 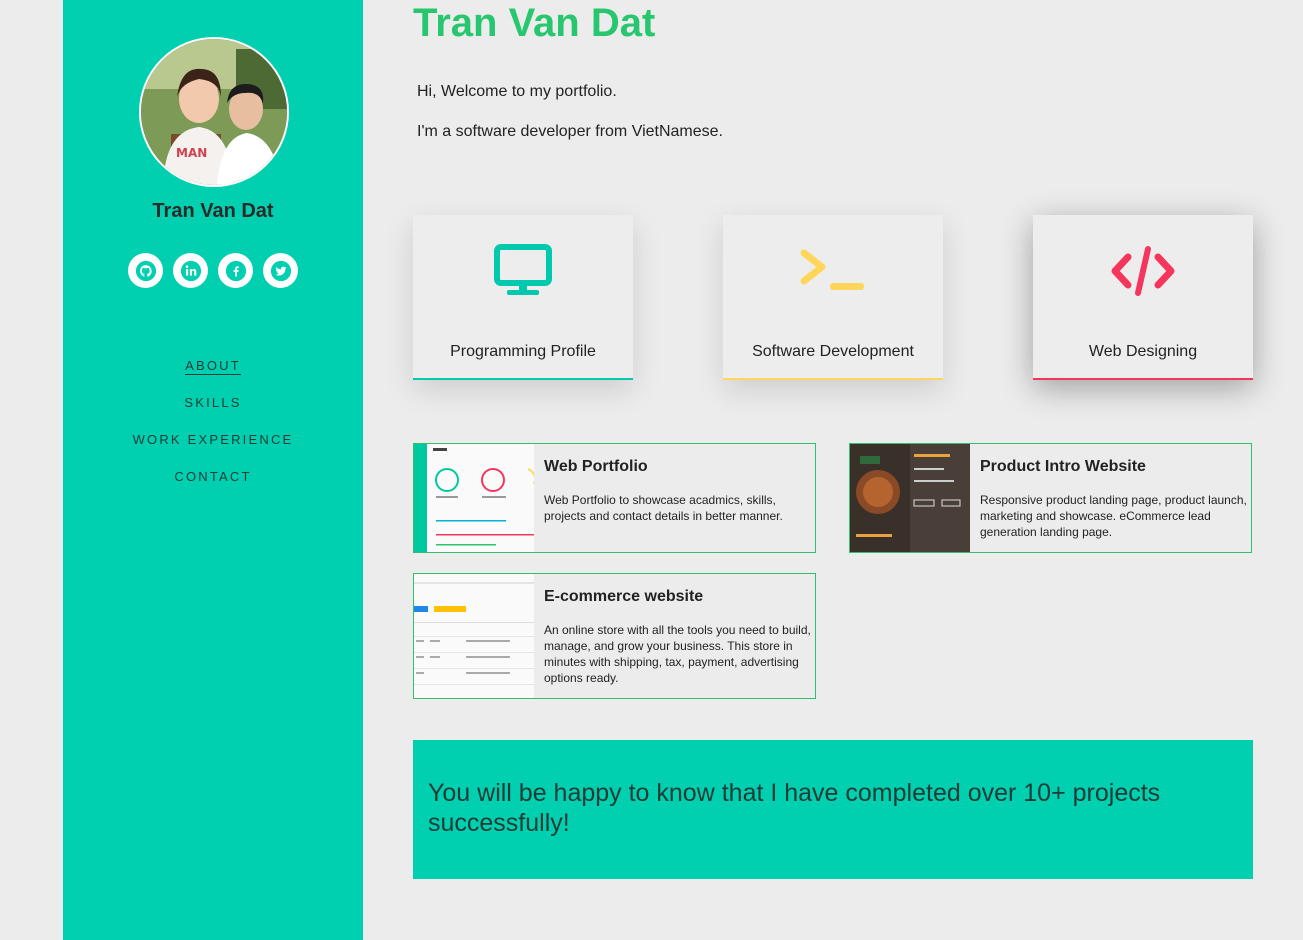 I want to click on twitter-link, so click(x=280, y=270).